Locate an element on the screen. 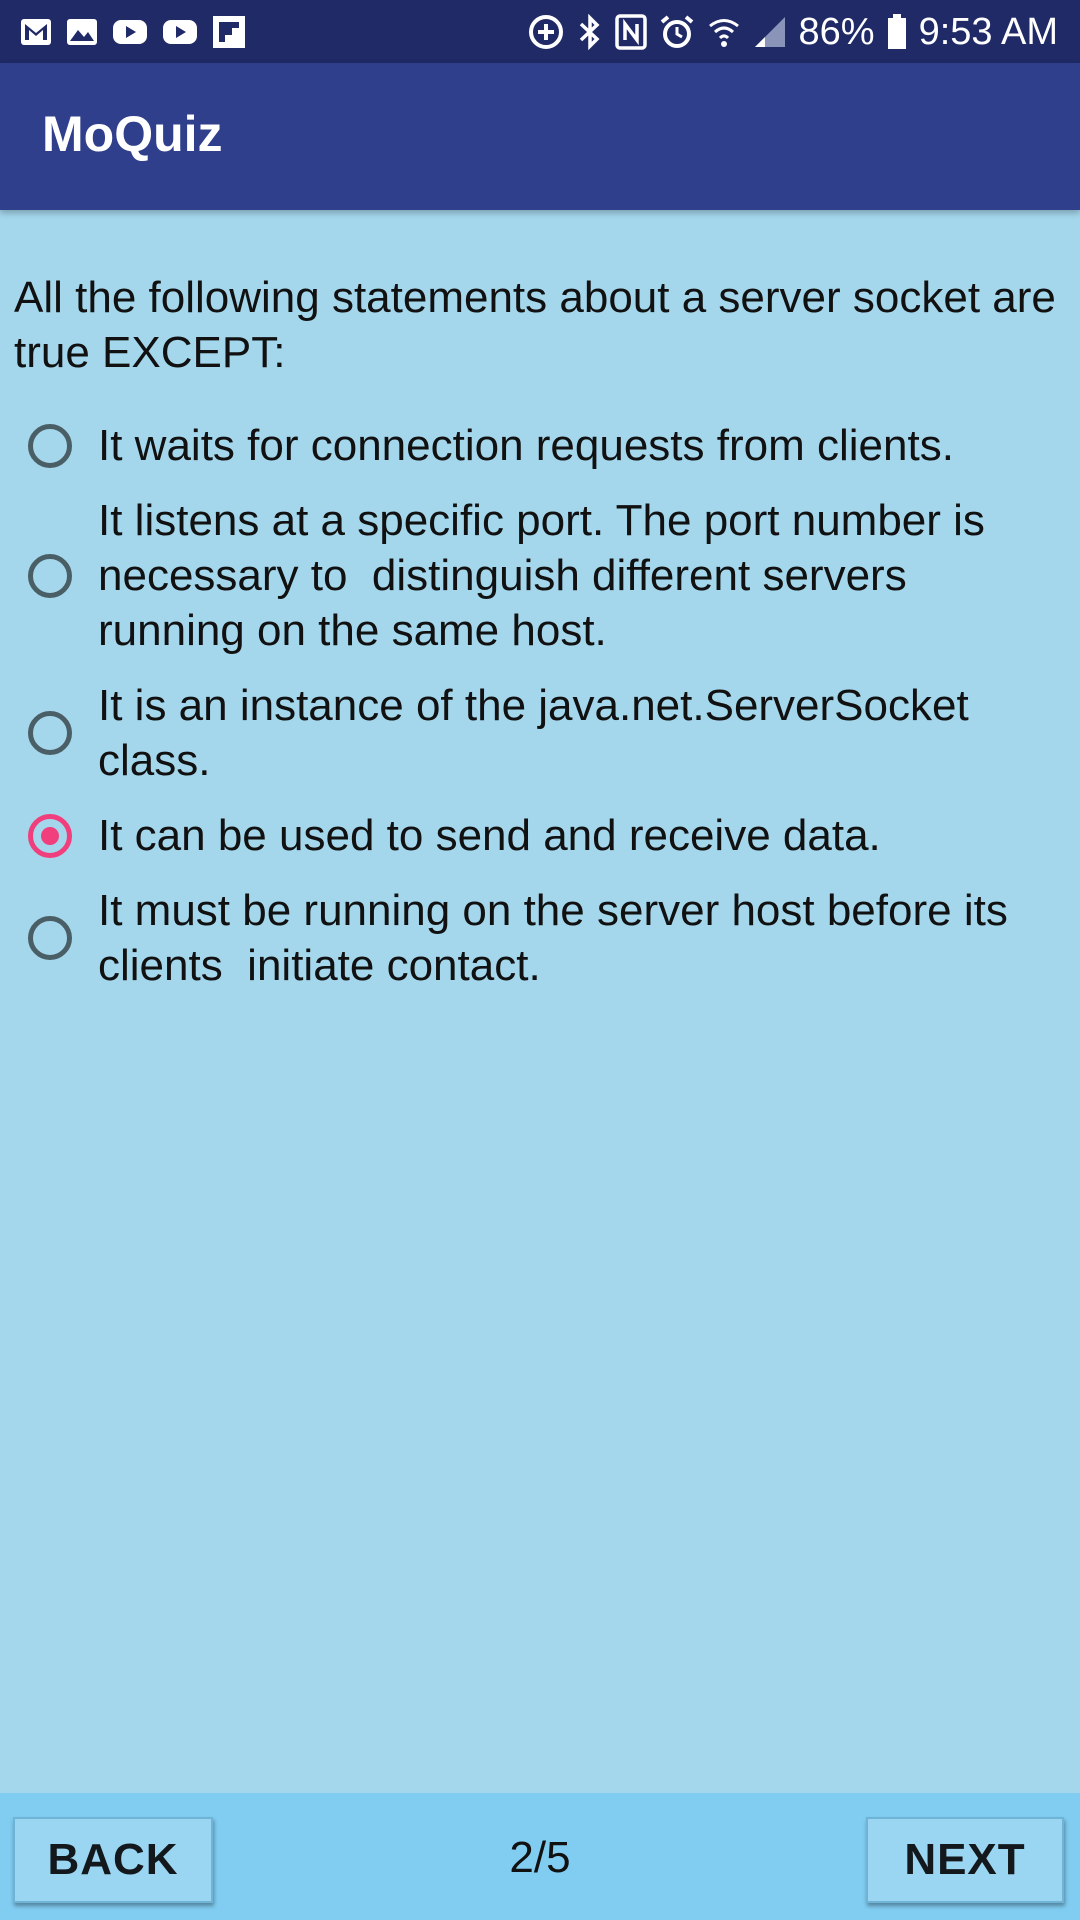  battery-percent: 86% is located at coordinates (836, 31).